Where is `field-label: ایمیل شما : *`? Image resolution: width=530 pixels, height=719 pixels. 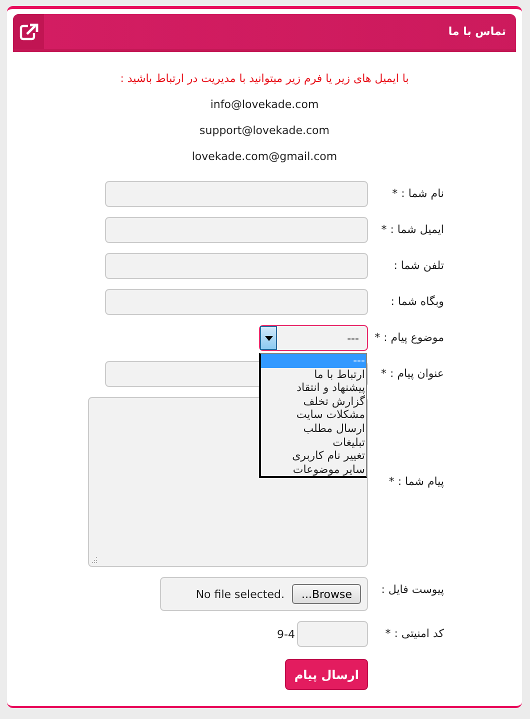 field-label: ایمیل شما : * is located at coordinates (412, 230).